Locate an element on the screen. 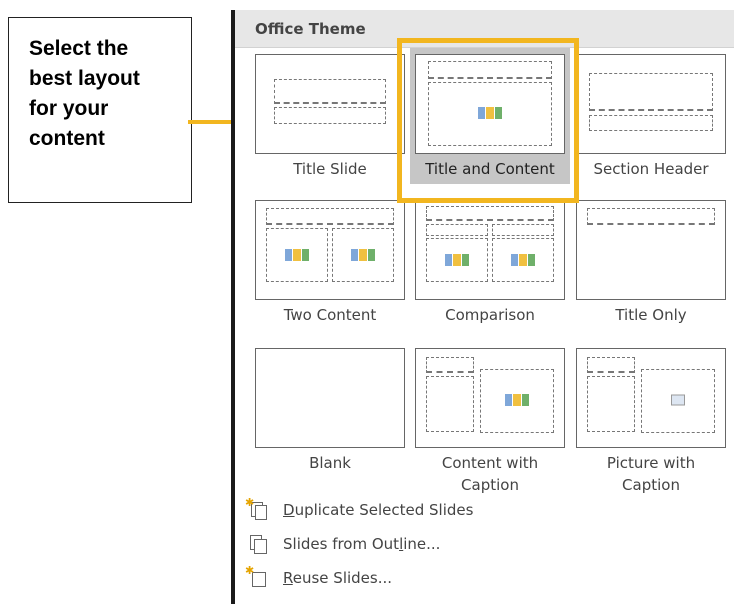  layout-picture-with-caption: Picture with Caption is located at coordinates (651, 422).